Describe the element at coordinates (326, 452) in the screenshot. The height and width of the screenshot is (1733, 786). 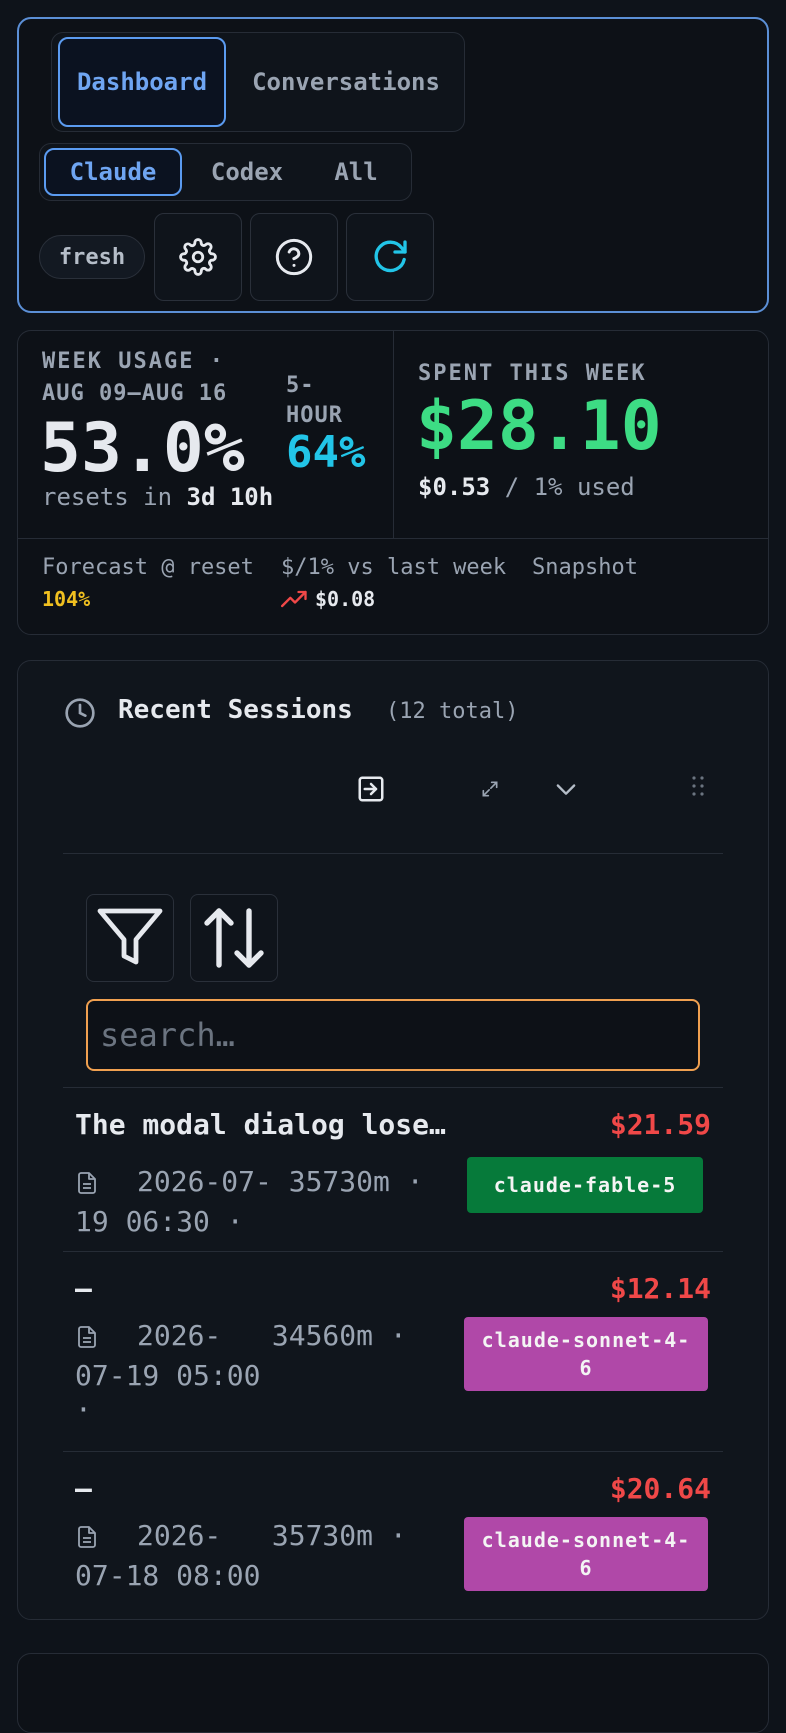
I see `five-hour-percent: 64%` at that location.